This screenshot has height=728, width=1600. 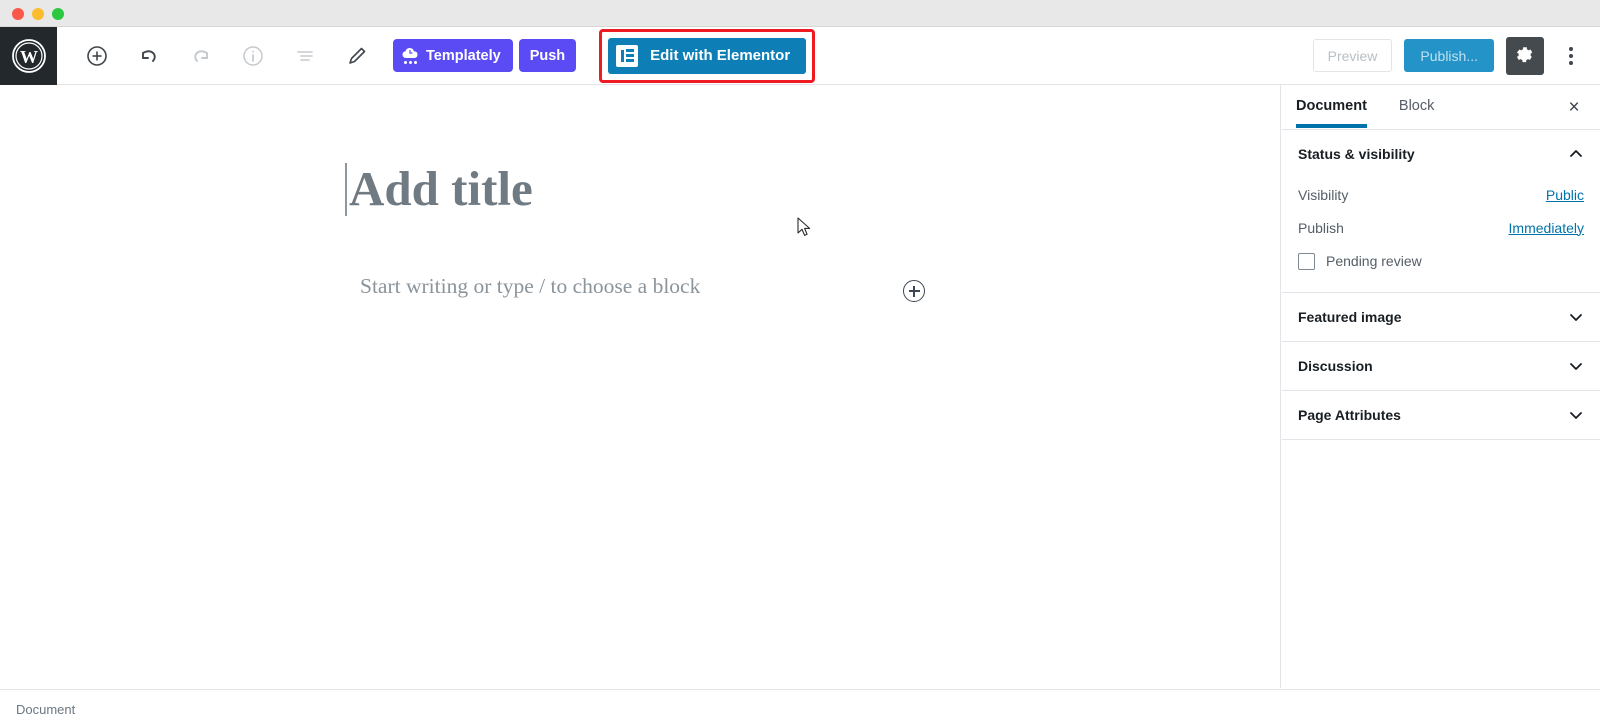 I want to click on panel-featured-image: Featured image, so click(x=1441, y=317).